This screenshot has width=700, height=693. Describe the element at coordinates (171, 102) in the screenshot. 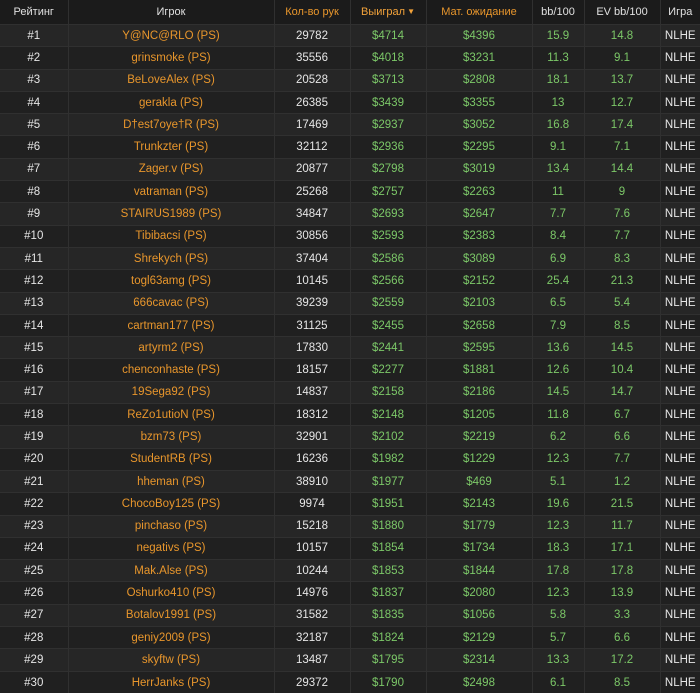

I see `player-link: gerakla (PS)` at that location.